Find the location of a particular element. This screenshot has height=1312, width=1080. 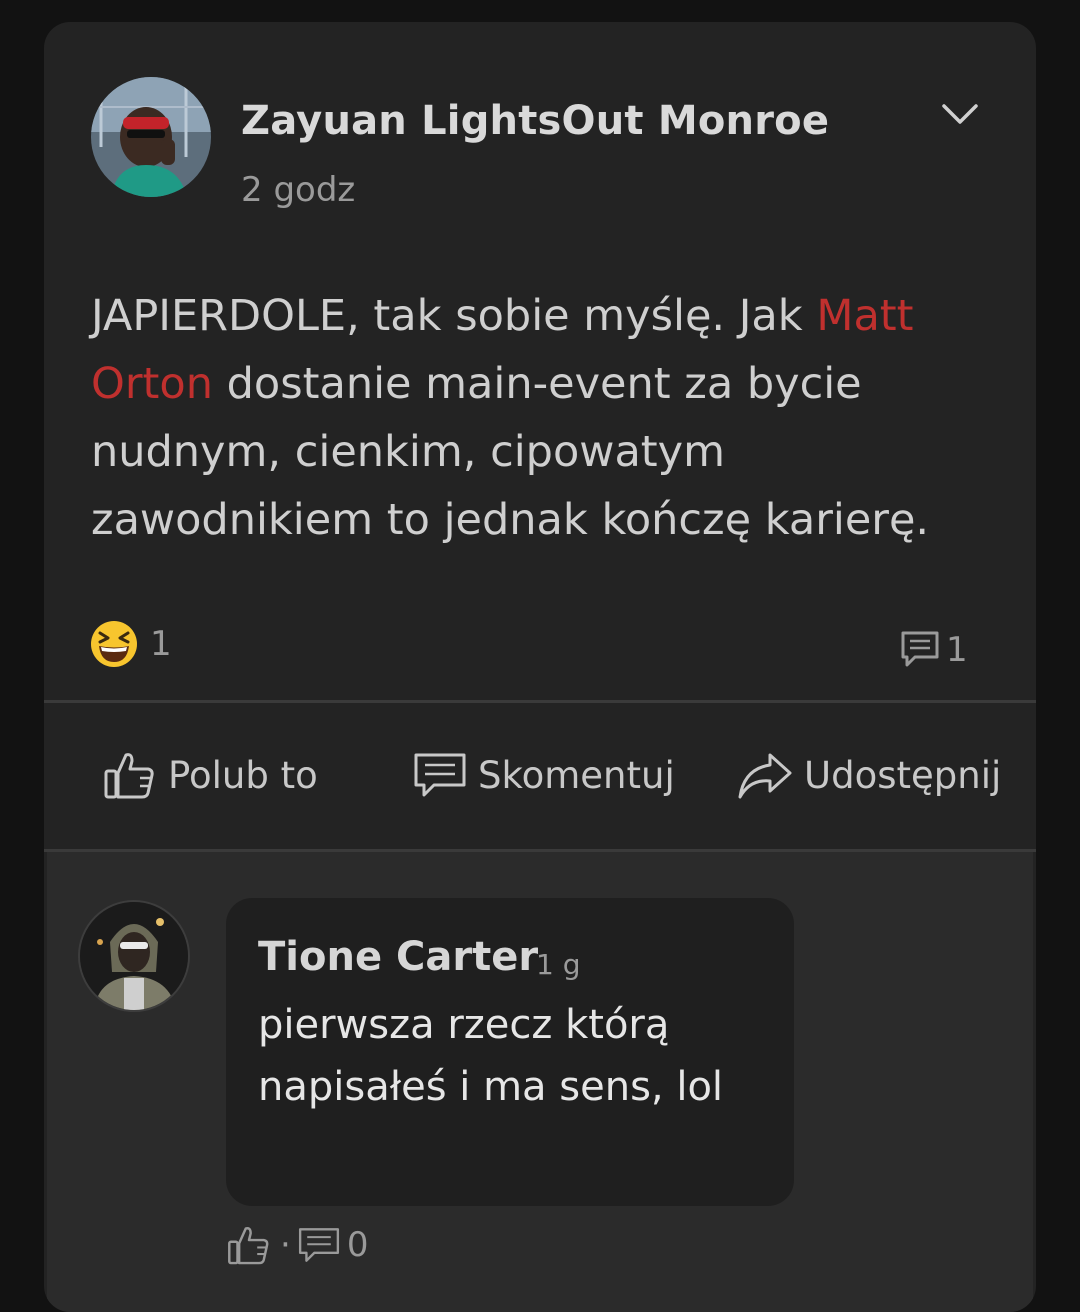

comment-timestamp: 1 g is located at coordinates (558, 964).